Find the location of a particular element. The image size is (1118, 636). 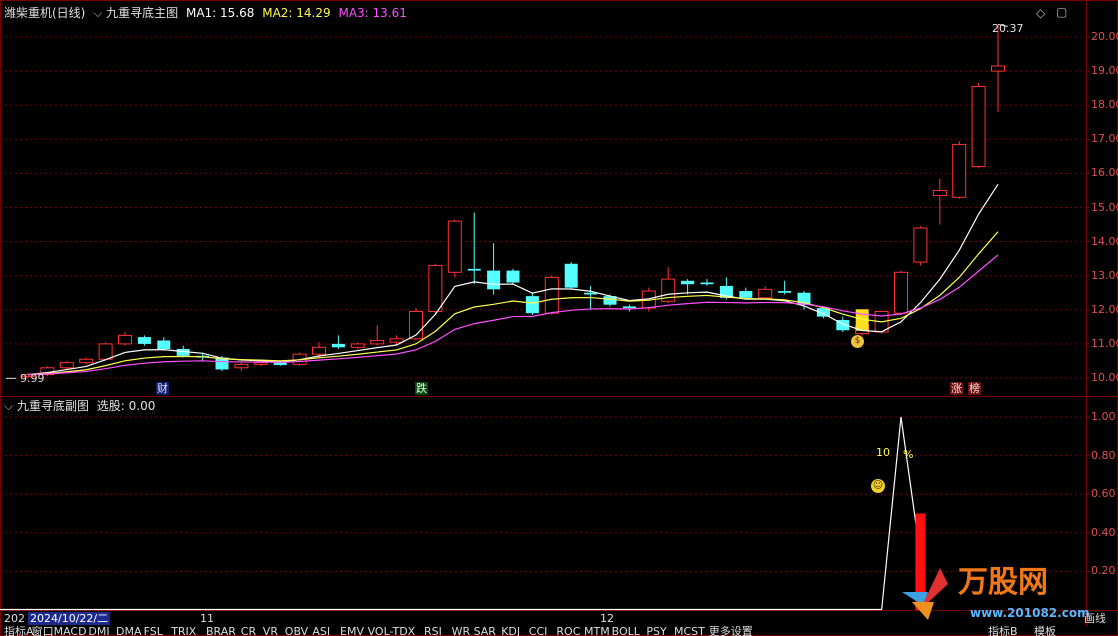

indicator-tab: DMA is located at coordinates (129, 631).